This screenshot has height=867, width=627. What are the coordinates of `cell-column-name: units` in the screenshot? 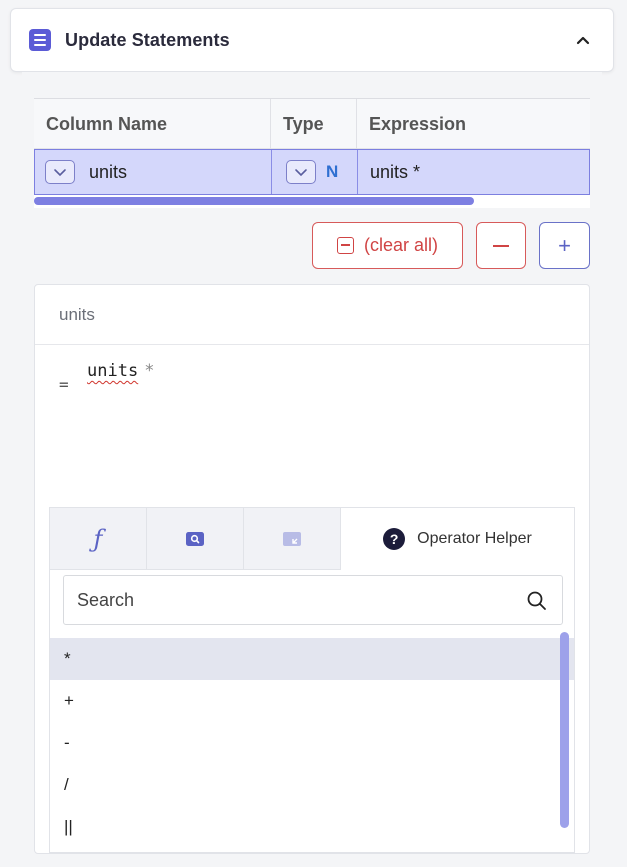 It's located at (153, 172).